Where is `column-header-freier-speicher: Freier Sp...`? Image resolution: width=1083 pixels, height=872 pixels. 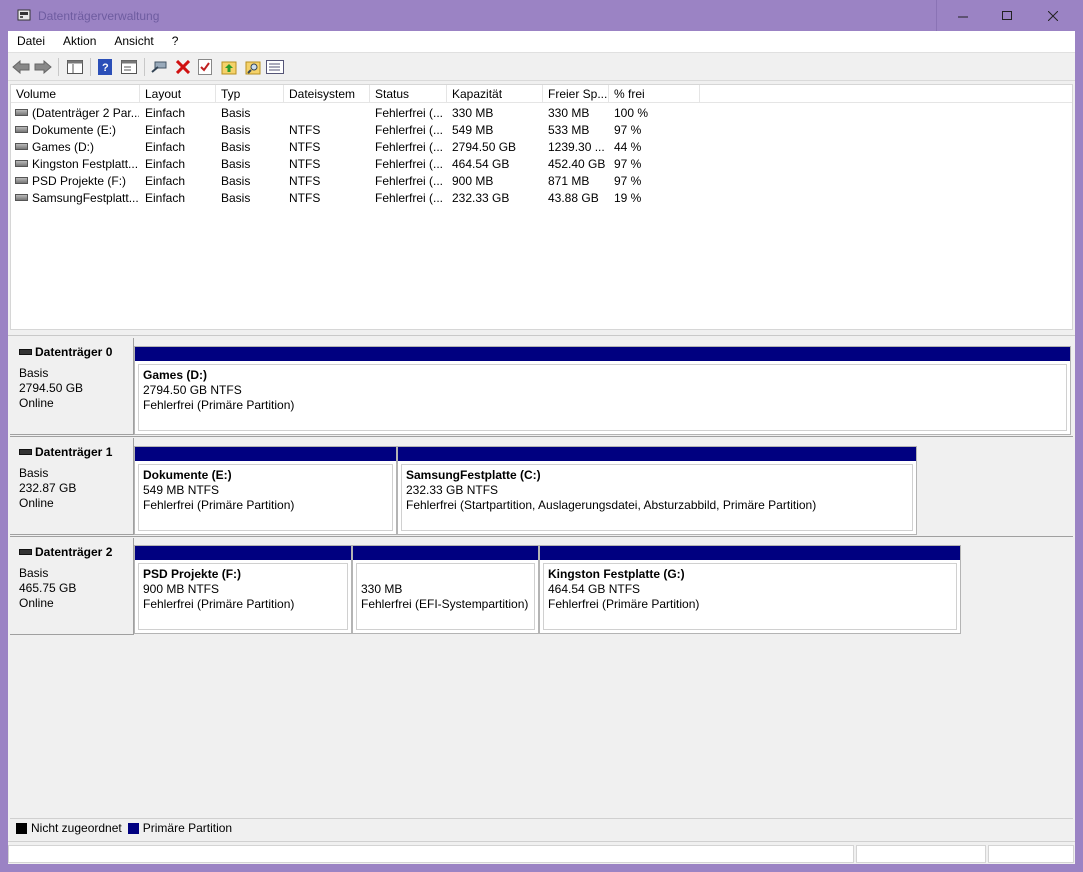 column-header-freier-speicher: Freier Sp... is located at coordinates (576, 94).